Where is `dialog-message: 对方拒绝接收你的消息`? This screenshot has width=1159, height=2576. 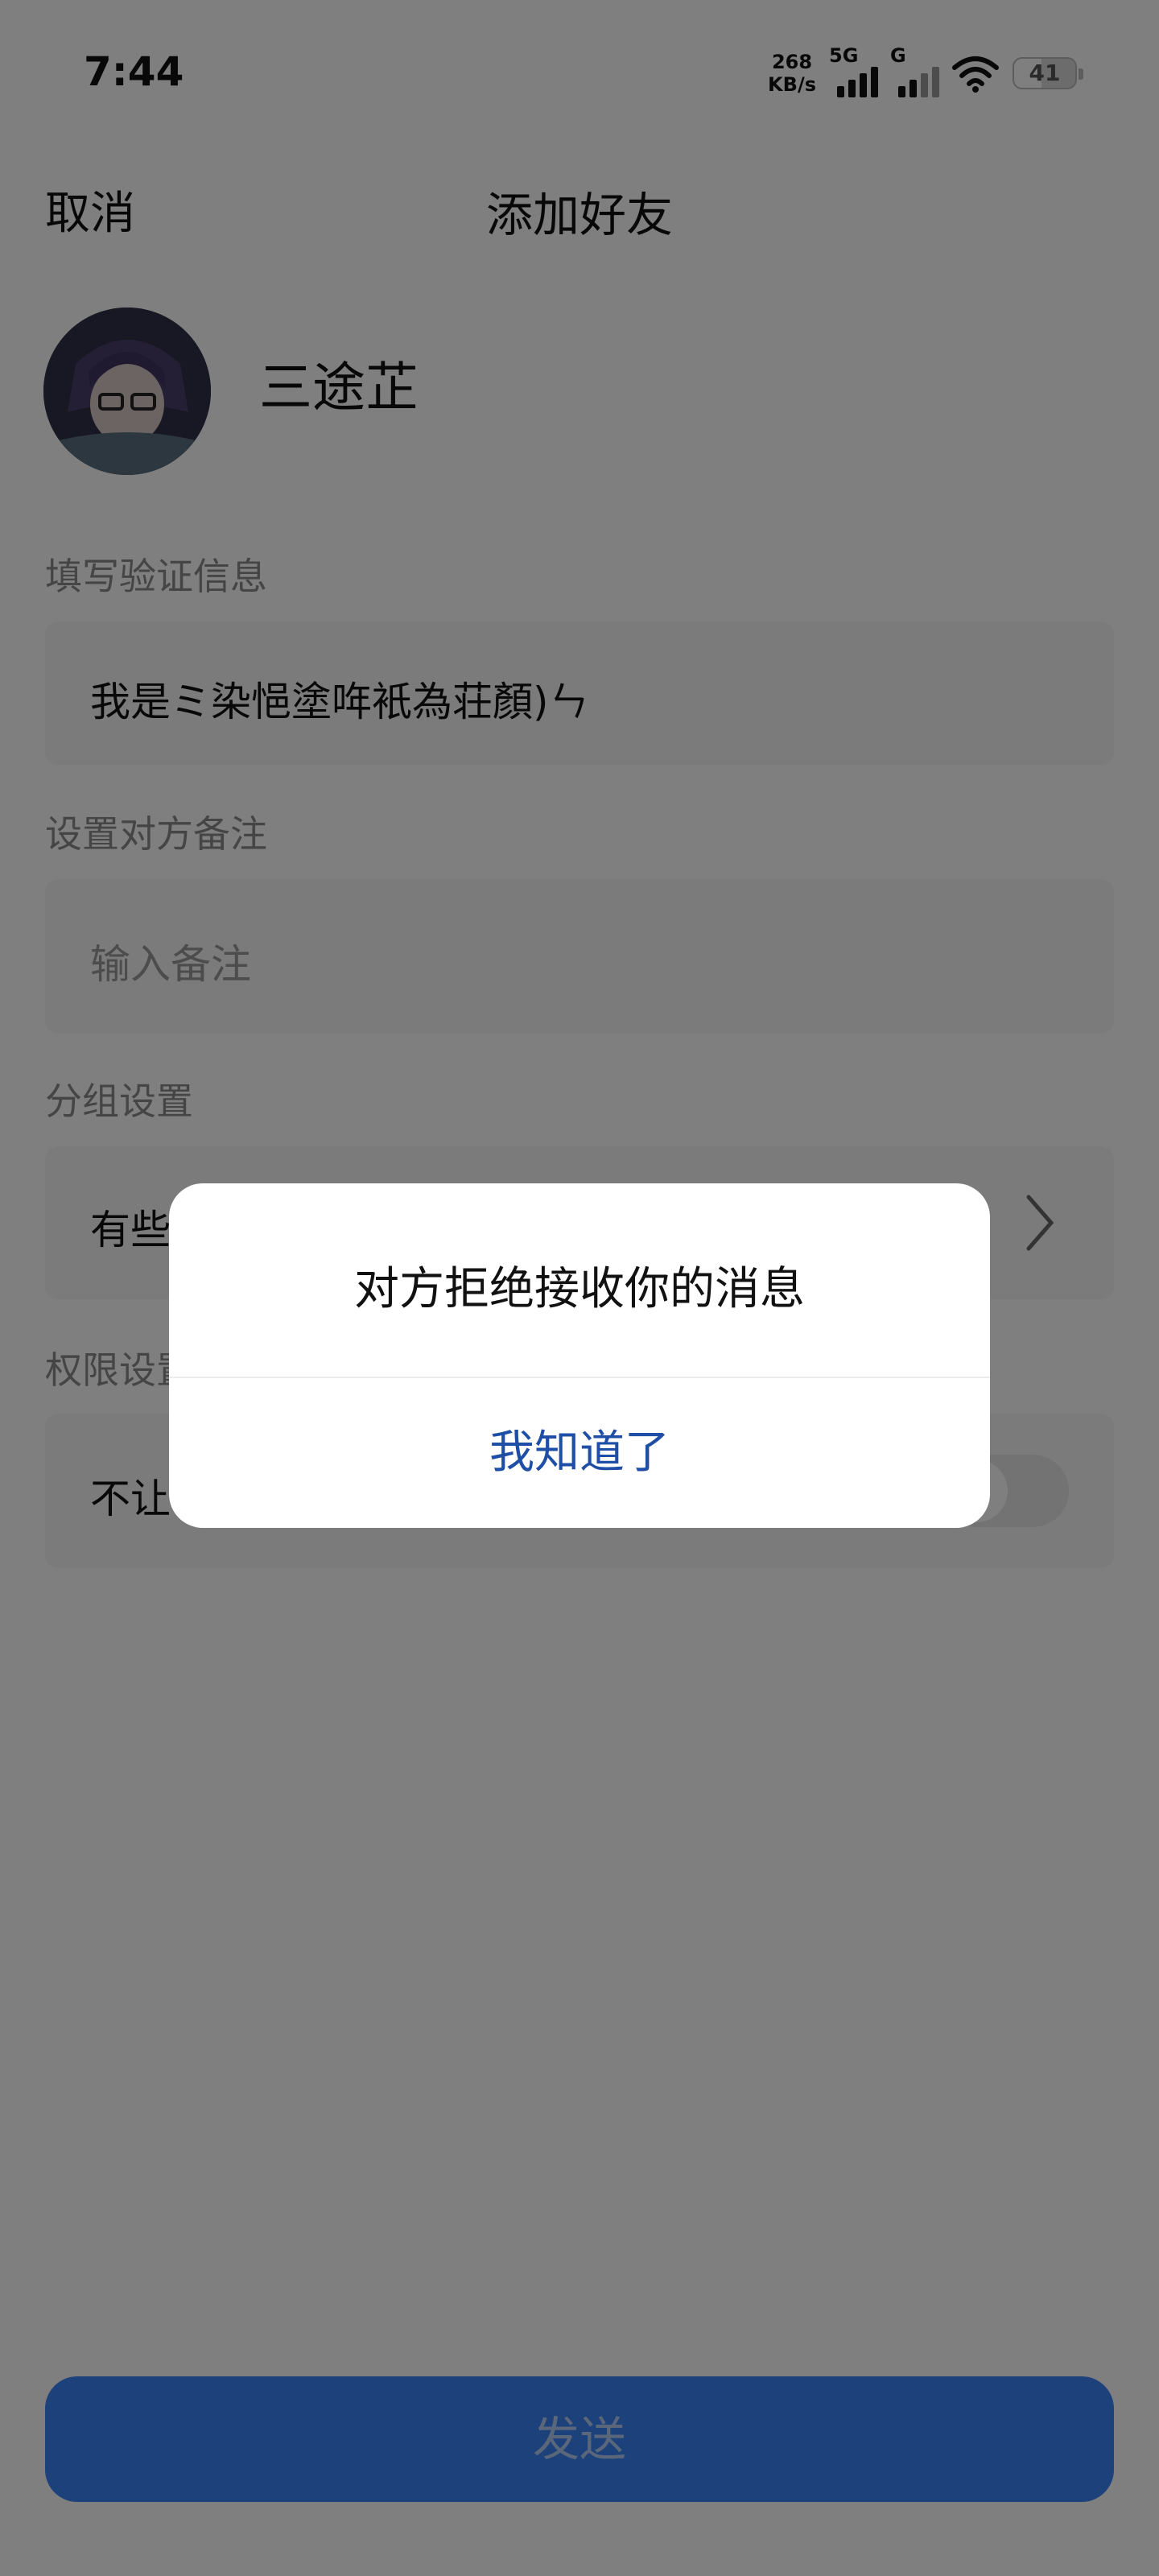 dialog-message: 对方拒绝接收你的消息 is located at coordinates (579, 1289).